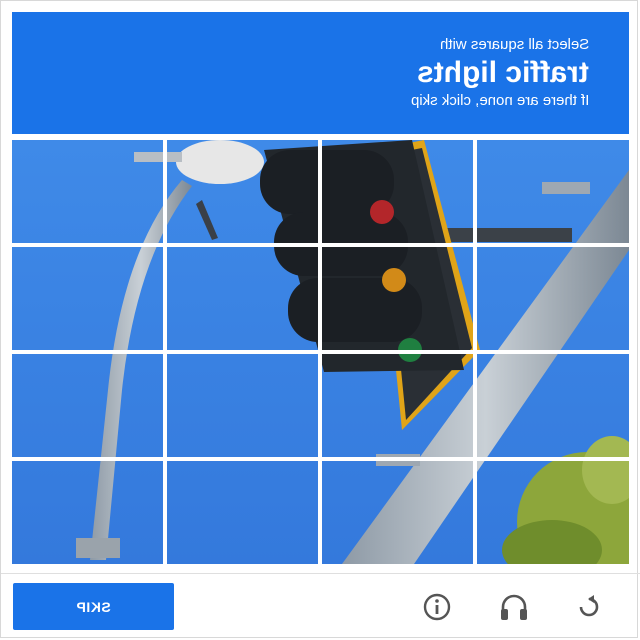 This screenshot has width=640, height=640. I want to click on tile-r2-c4, so click(552, 298).